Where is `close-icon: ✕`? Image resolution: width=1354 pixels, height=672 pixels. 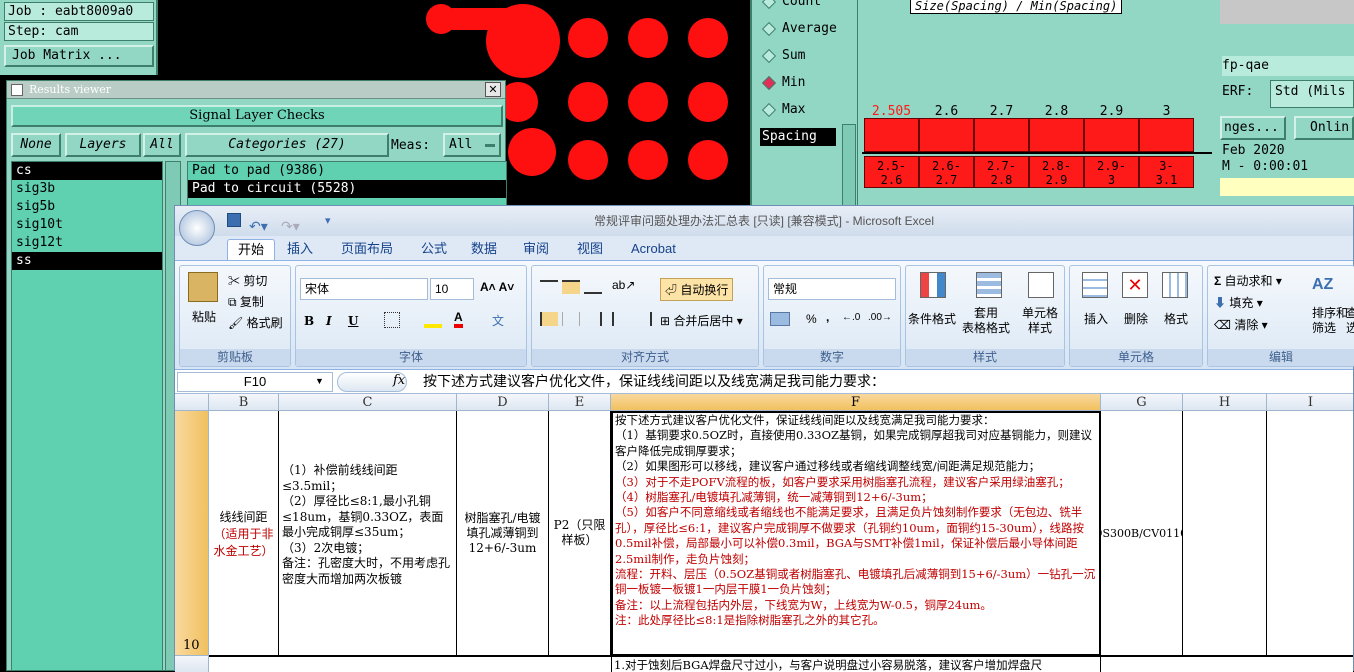 close-icon: ✕ is located at coordinates (493, 89).